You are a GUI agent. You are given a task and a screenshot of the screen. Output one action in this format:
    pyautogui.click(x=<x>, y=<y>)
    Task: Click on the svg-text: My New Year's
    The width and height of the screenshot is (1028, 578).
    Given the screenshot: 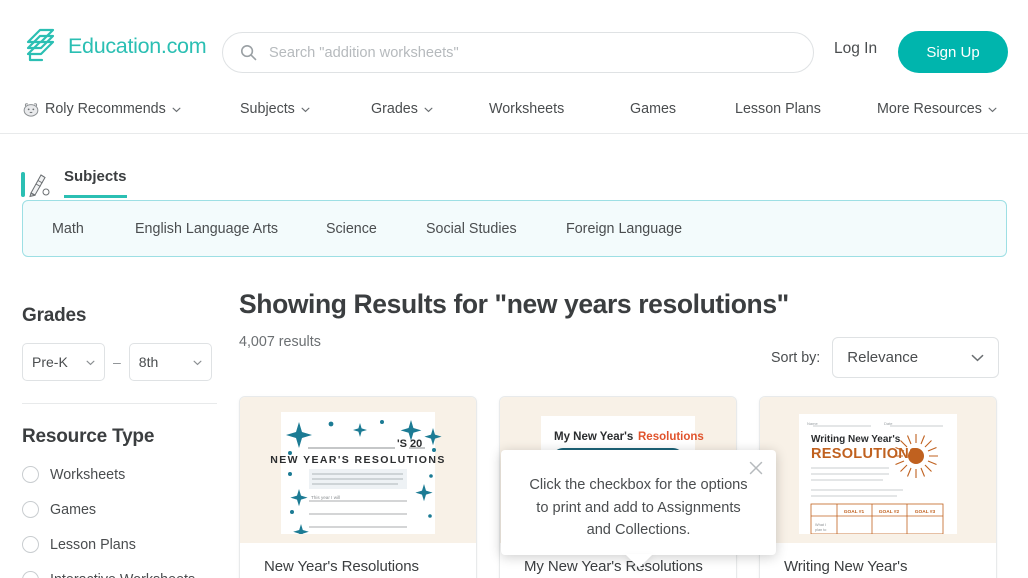 What is the action you would take?
    pyautogui.click(x=593, y=437)
    